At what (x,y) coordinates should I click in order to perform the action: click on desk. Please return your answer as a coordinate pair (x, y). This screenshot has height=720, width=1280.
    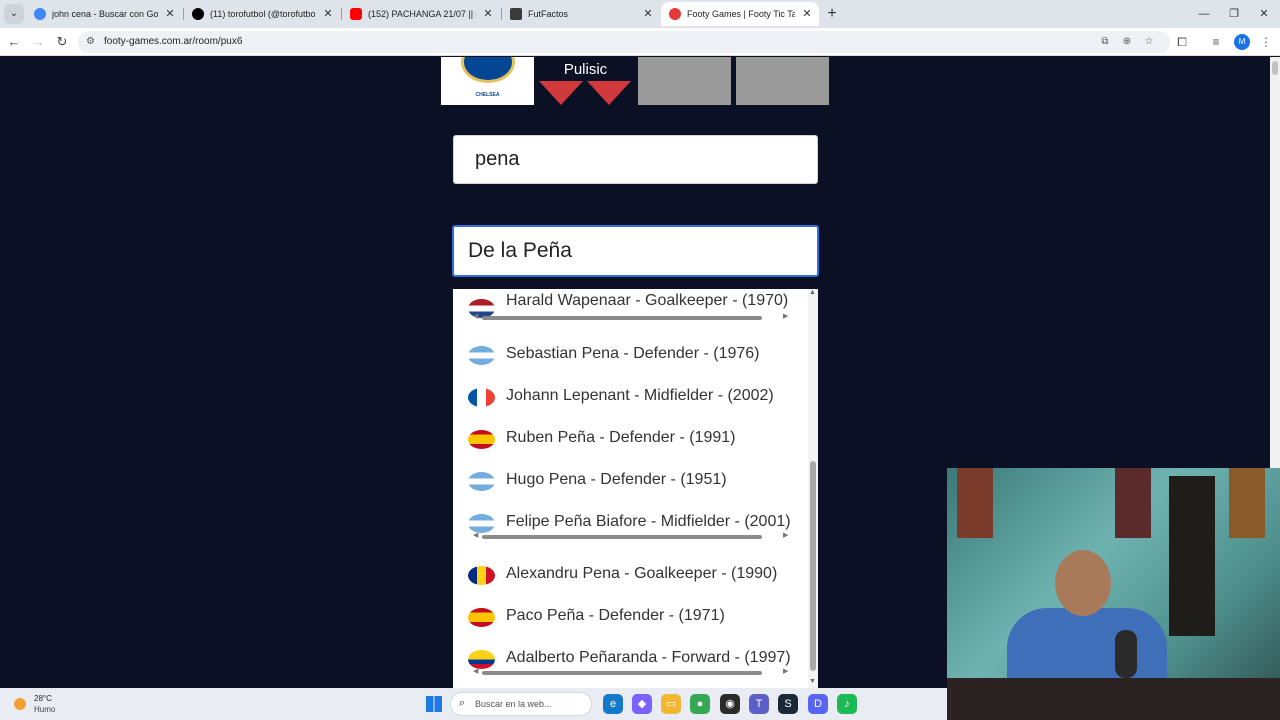
    Looking at the image, I should click on (1113, 699).